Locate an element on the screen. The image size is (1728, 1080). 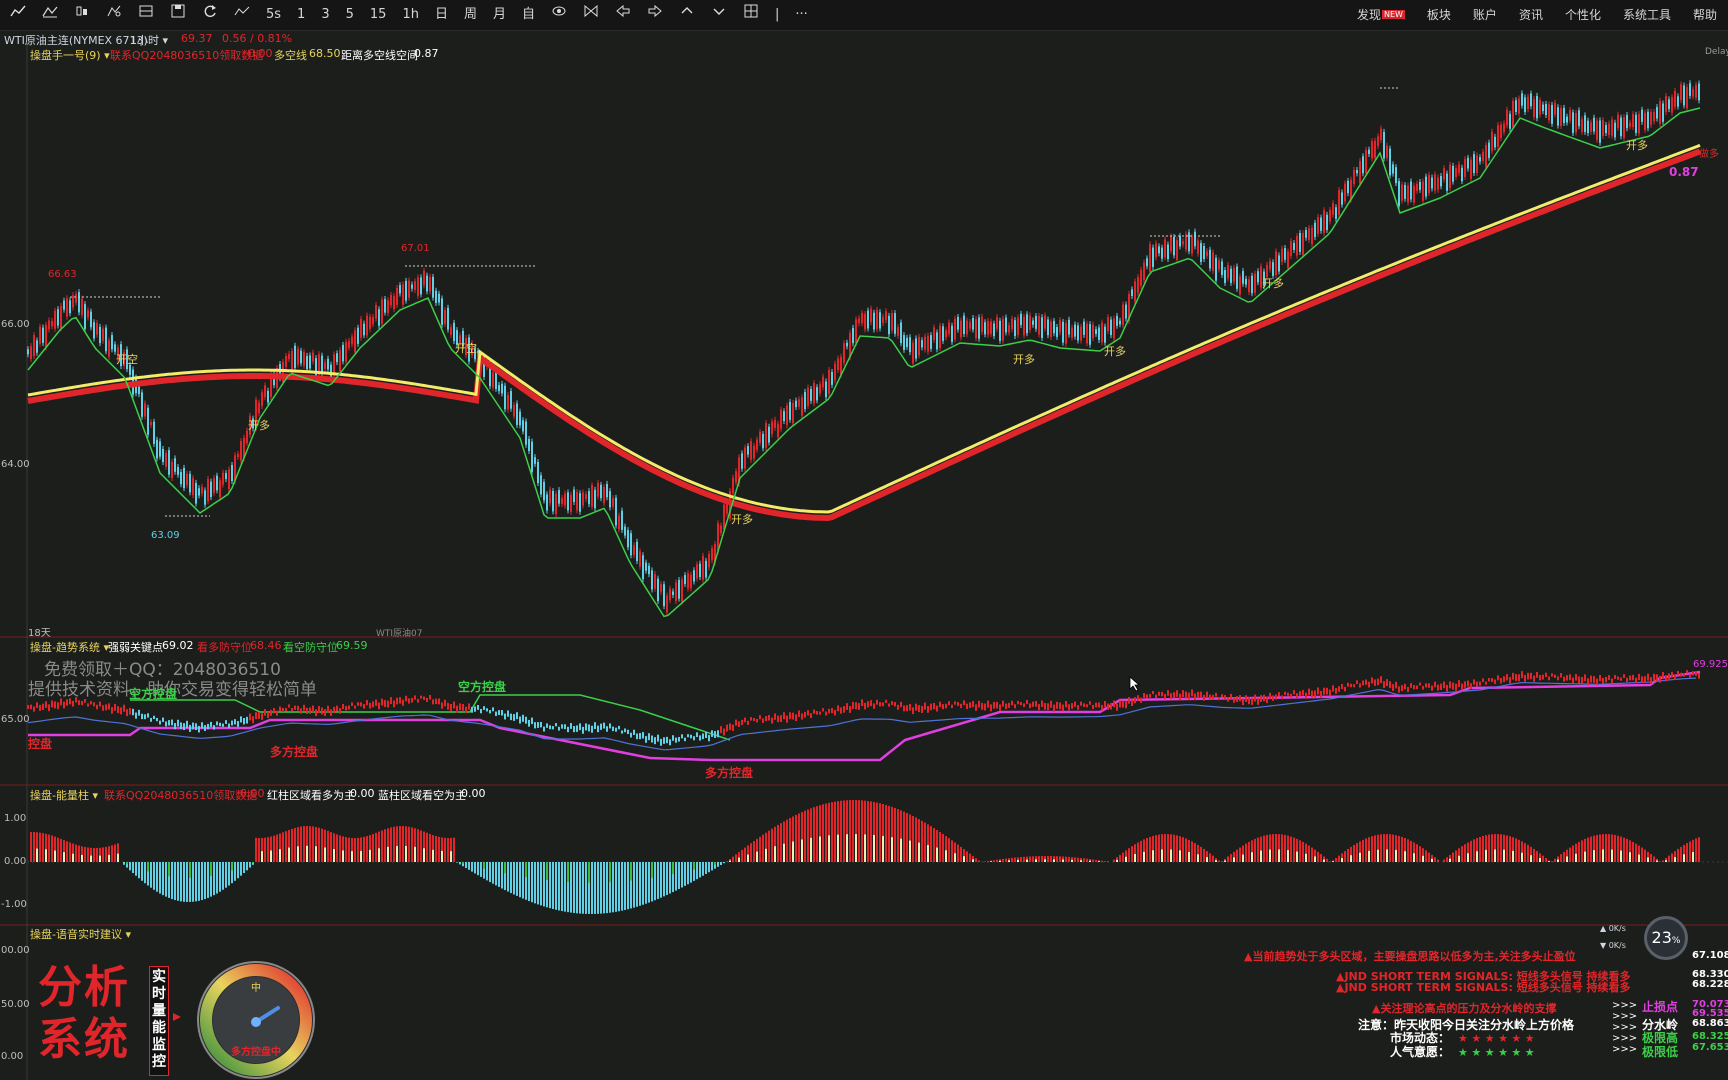
arrows-col: >>> >>> >>> >>> >>> is located at coordinates (1625, 1027).